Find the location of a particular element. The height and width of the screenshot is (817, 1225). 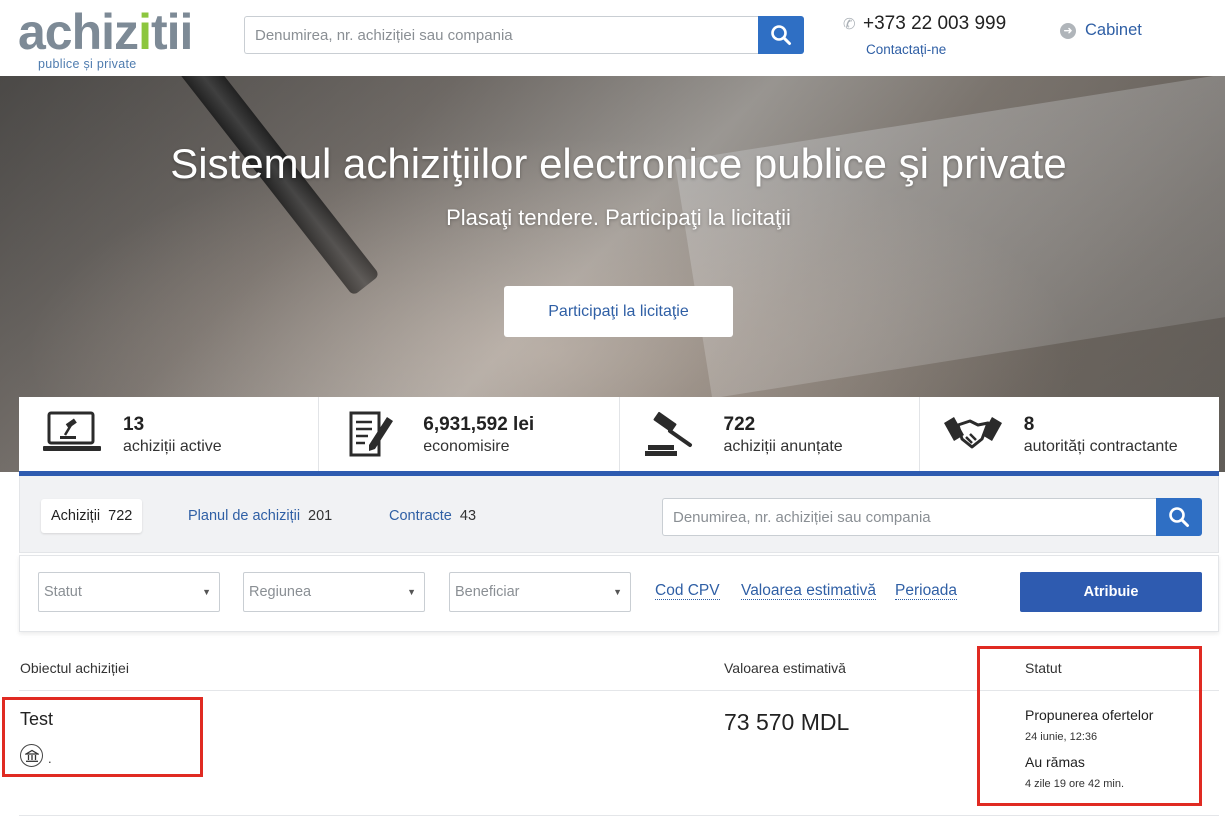

site-logo: achizitii publice și private is located at coordinates (113, 37).